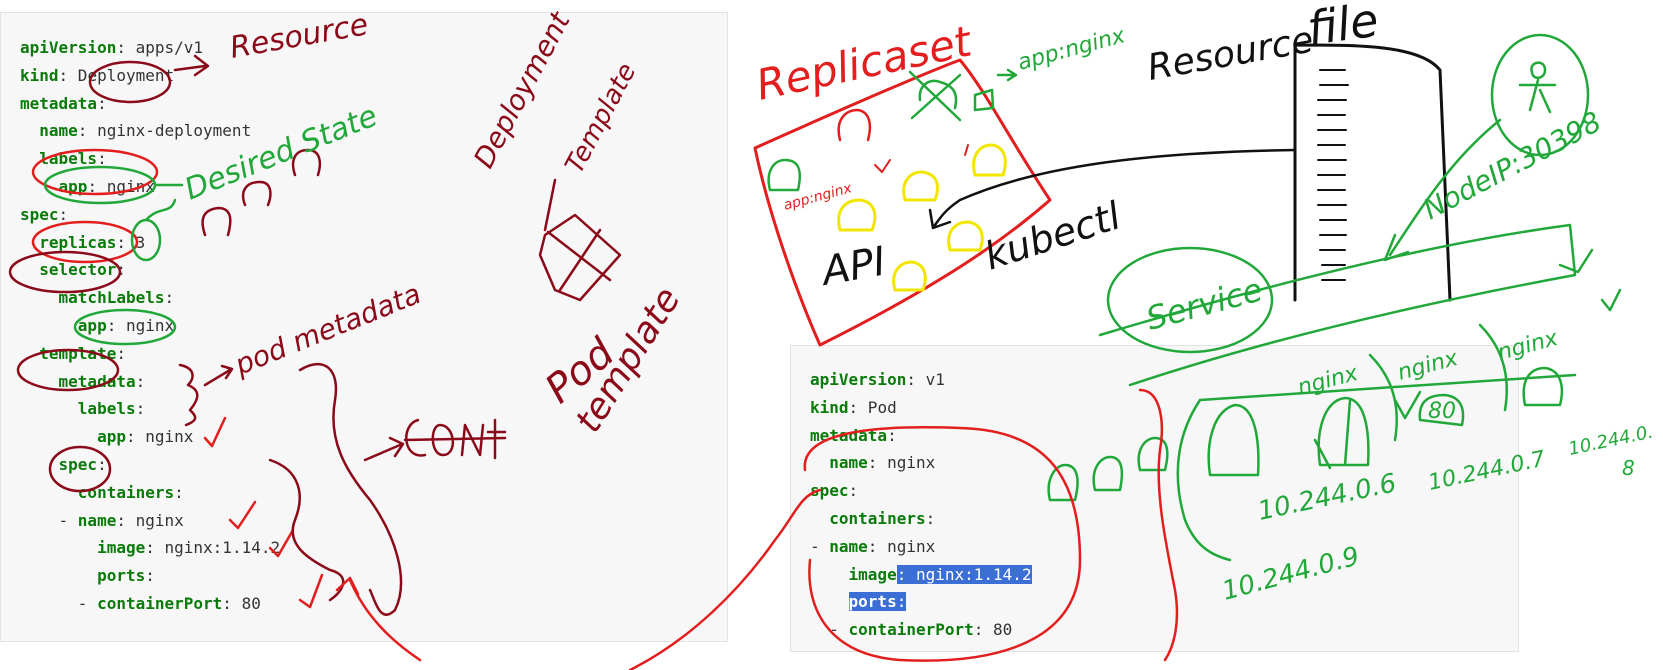 The image size is (1663, 670). Describe the element at coordinates (942, 544) in the screenshot. I see `pod-spec-circle` at that location.